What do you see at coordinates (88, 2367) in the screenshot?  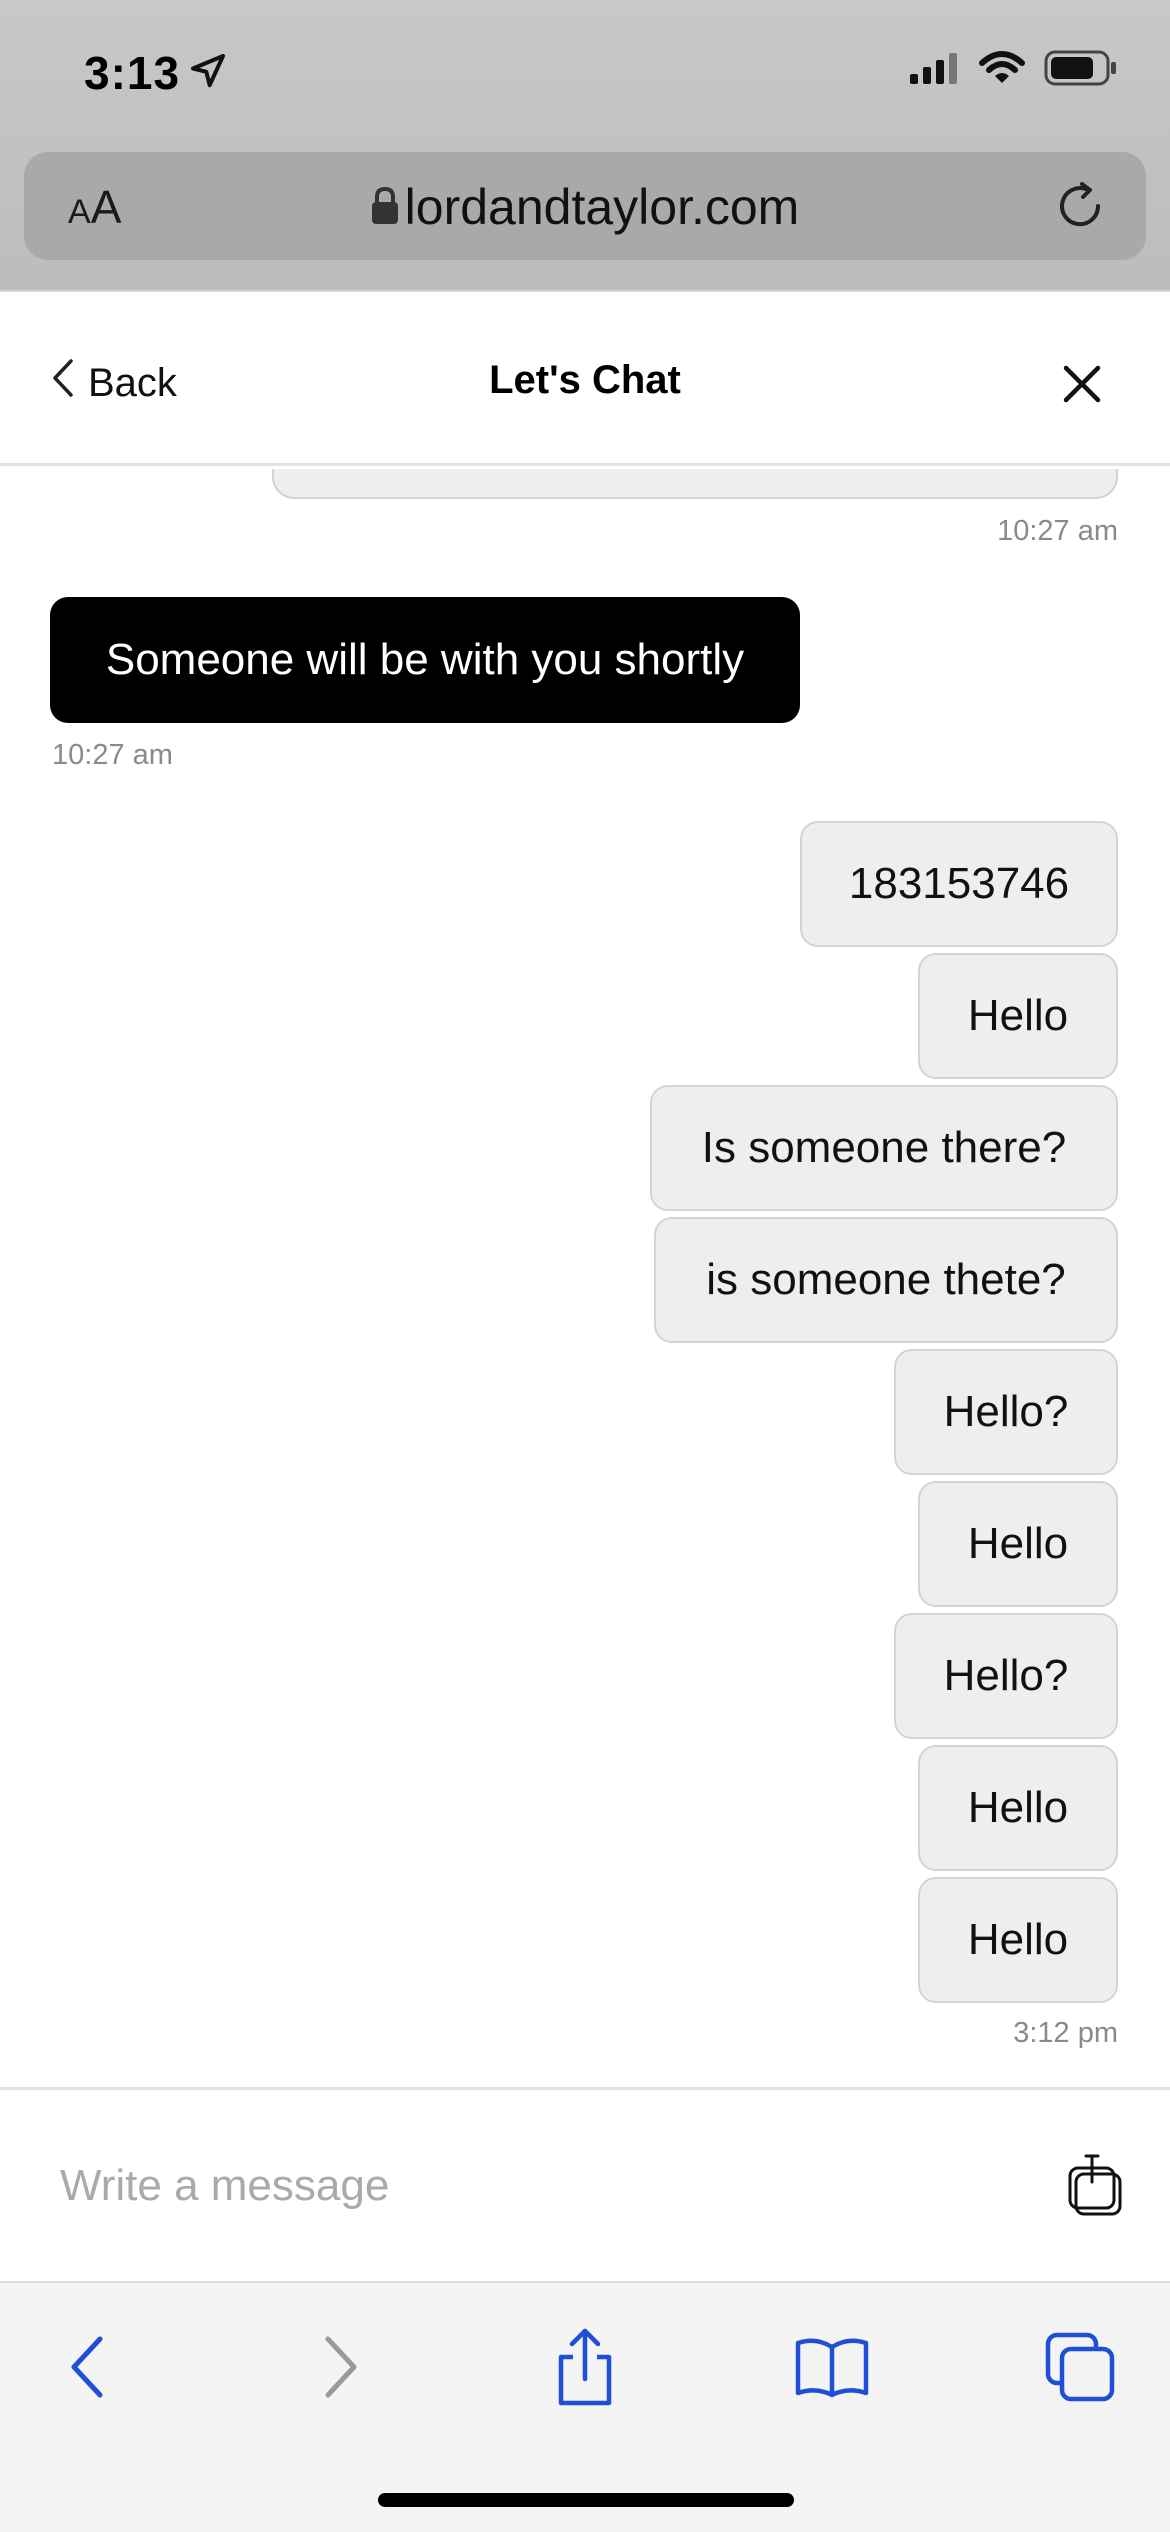 I see `nav-back-icon` at bounding box center [88, 2367].